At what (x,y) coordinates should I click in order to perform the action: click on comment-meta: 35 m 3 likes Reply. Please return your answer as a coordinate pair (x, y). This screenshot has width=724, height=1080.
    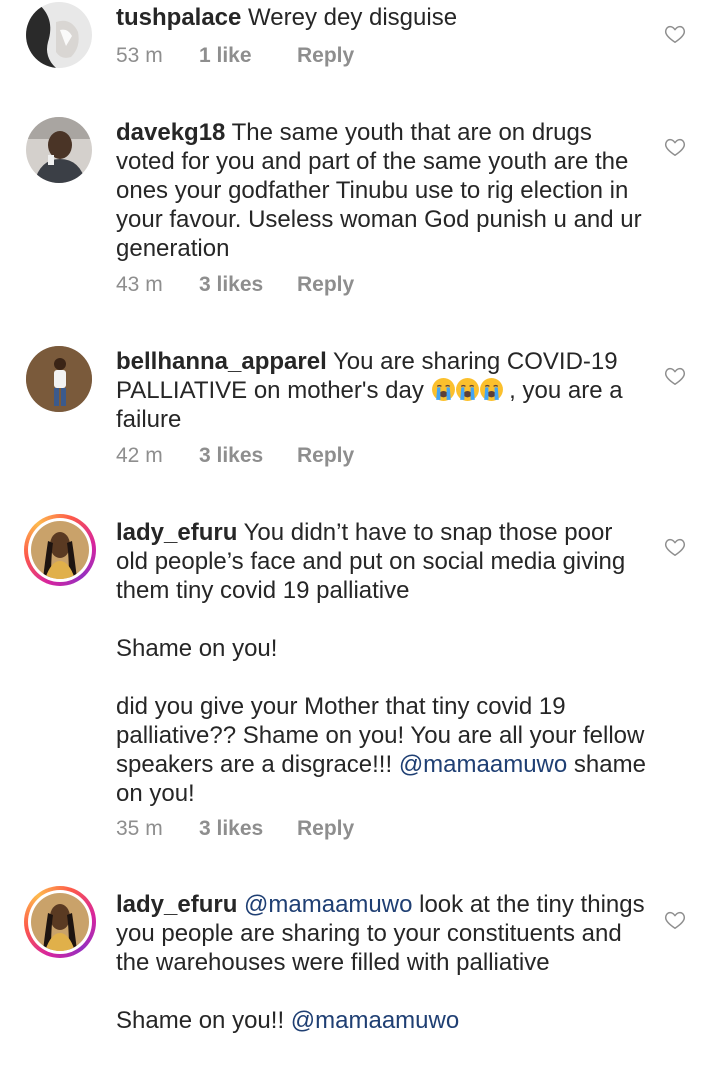
    Looking at the image, I should click on (235, 829).